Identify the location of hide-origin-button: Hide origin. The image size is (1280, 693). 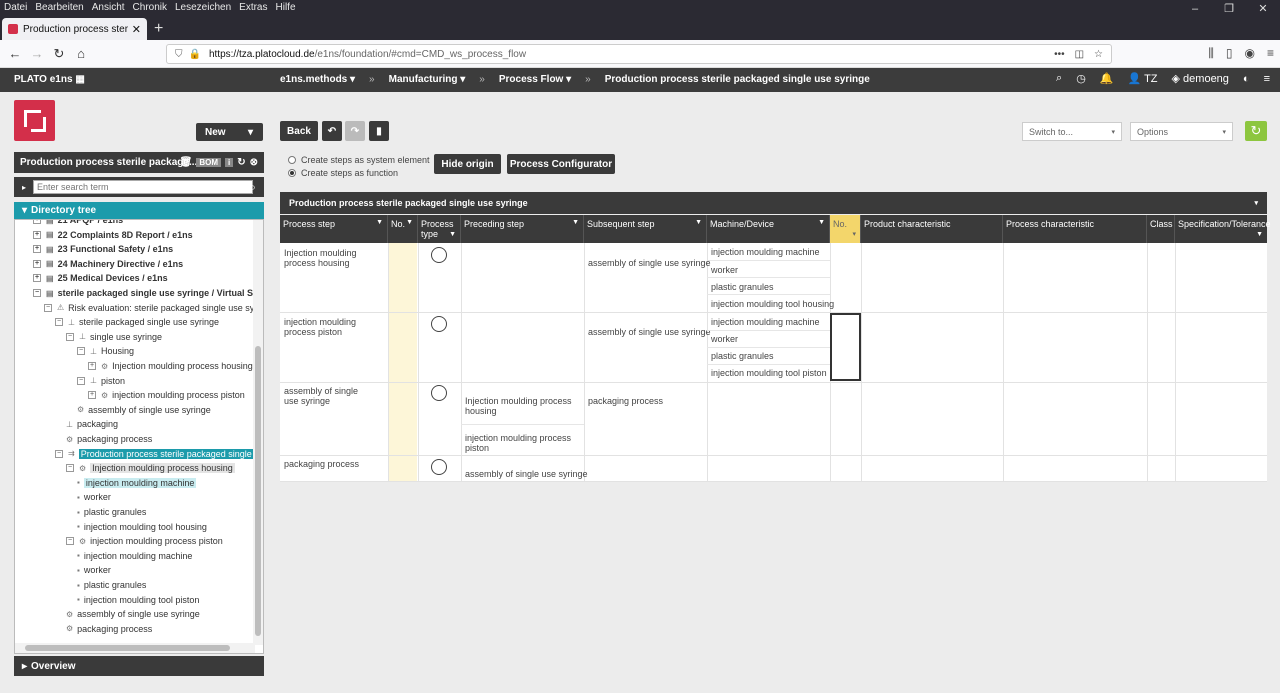
(467, 164).